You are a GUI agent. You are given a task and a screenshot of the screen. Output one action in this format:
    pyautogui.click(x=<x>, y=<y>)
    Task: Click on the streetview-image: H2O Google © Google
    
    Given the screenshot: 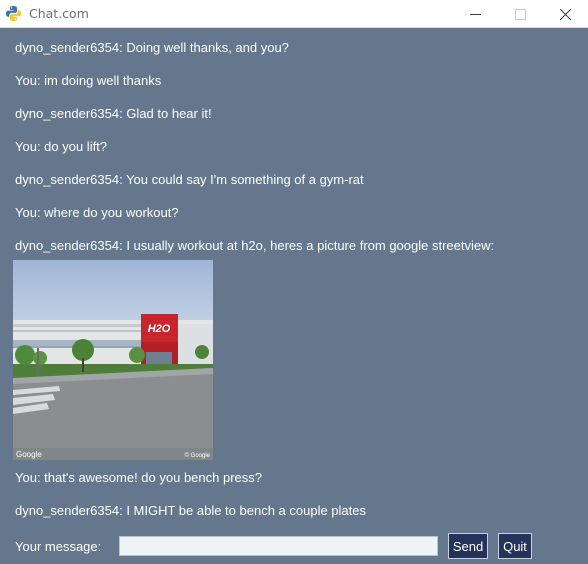 What is the action you would take?
    pyautogui.click(x=113, y=360)
    